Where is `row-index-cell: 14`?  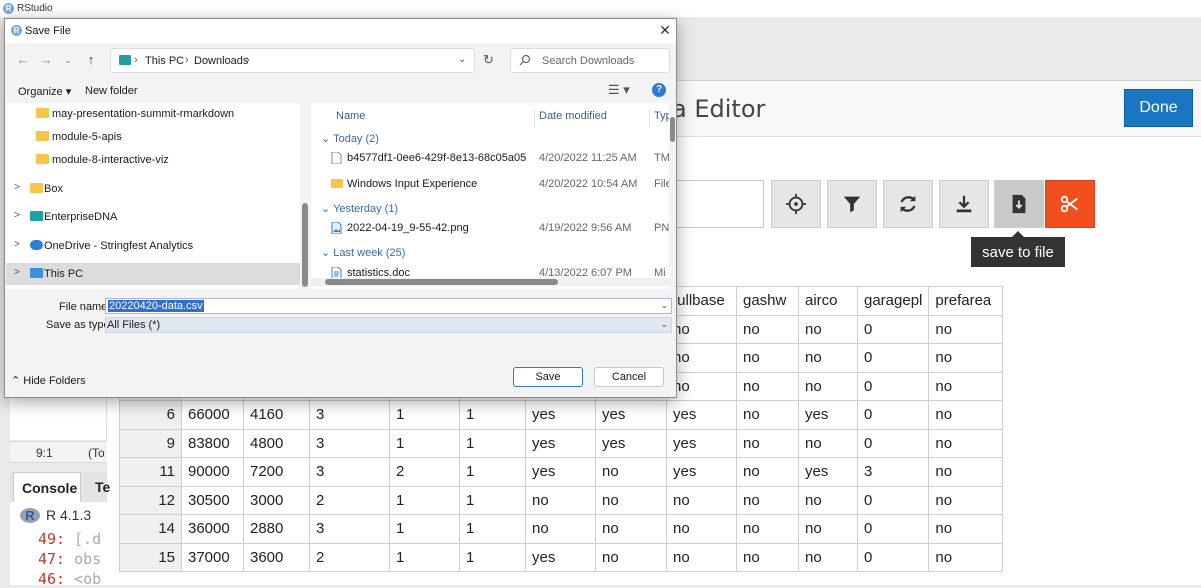
row-index-cell: 14 is located at coordinates (150, 529).